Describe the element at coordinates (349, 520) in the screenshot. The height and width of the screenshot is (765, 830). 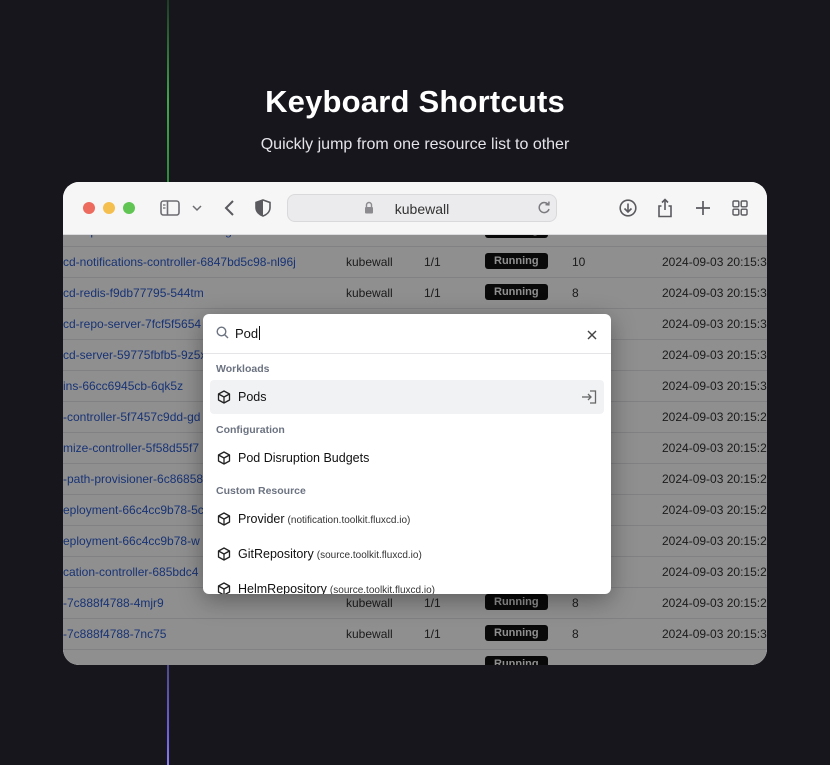
I see `api-group-text: (notification.toolkit.fluxcd.io)` at that location.